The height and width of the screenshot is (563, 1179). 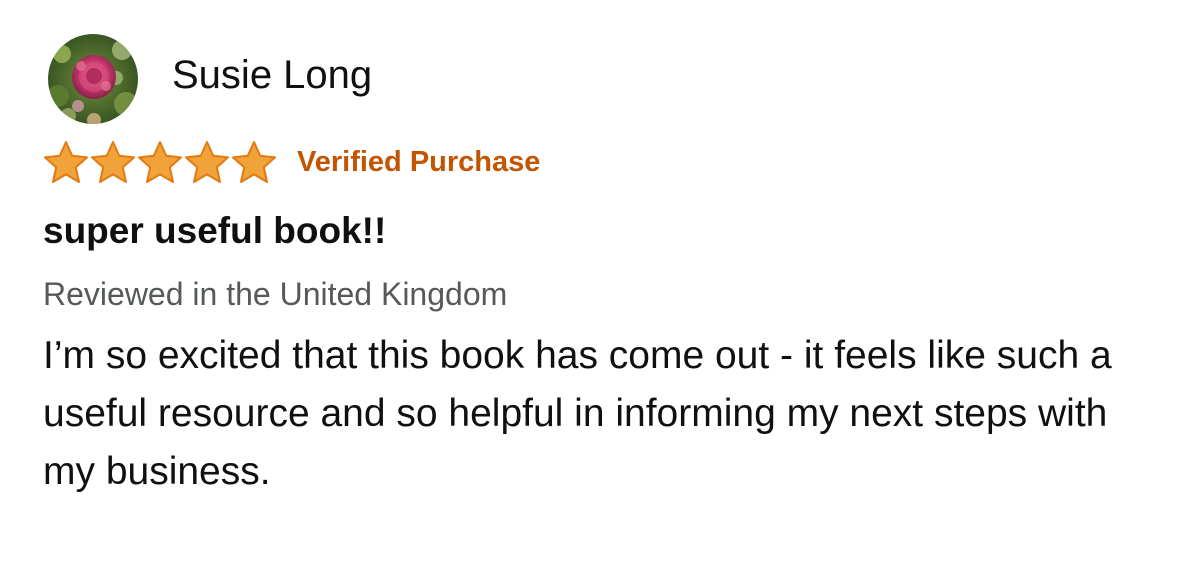 I want to click on avatar, so click(x=93, y=79).